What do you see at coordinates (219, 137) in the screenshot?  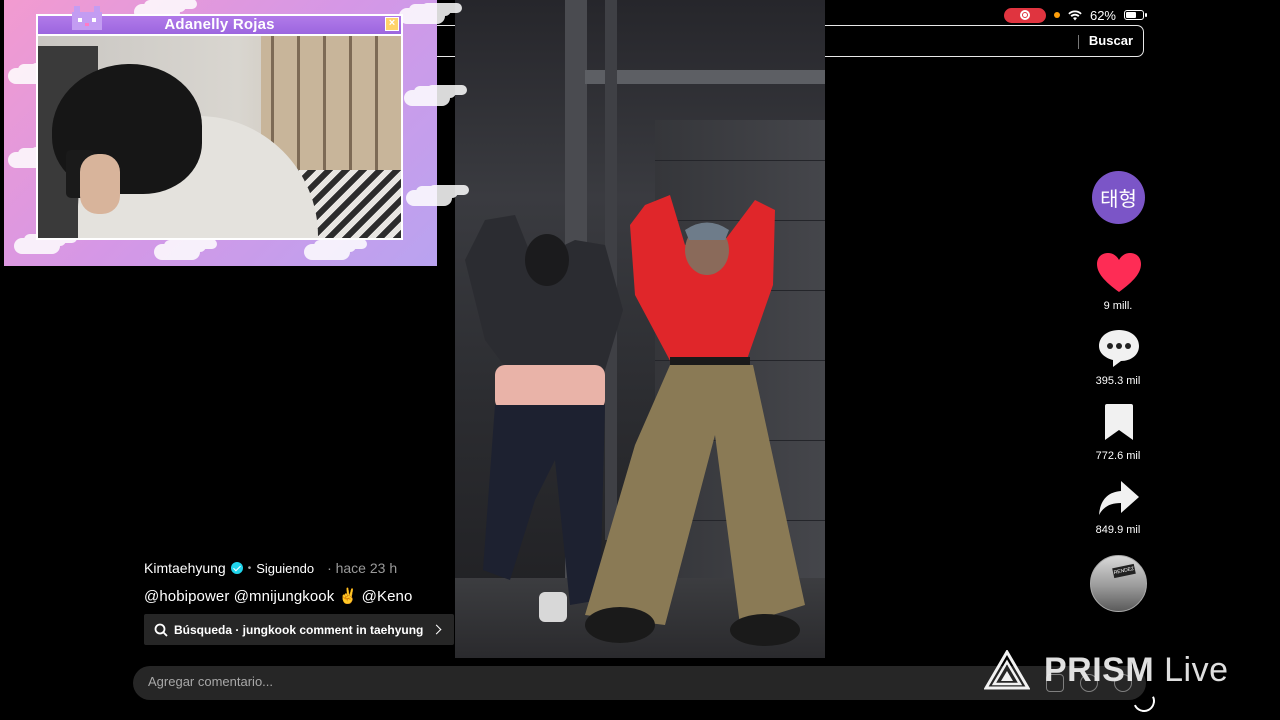 I see `webcam-video` at bounding box center [219, 137].